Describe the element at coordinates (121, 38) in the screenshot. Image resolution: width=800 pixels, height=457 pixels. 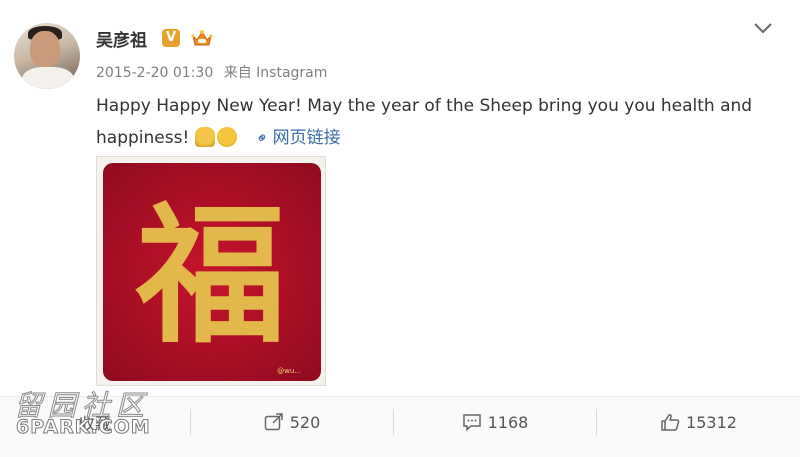
I see `username: 吴彦祖` at that location.